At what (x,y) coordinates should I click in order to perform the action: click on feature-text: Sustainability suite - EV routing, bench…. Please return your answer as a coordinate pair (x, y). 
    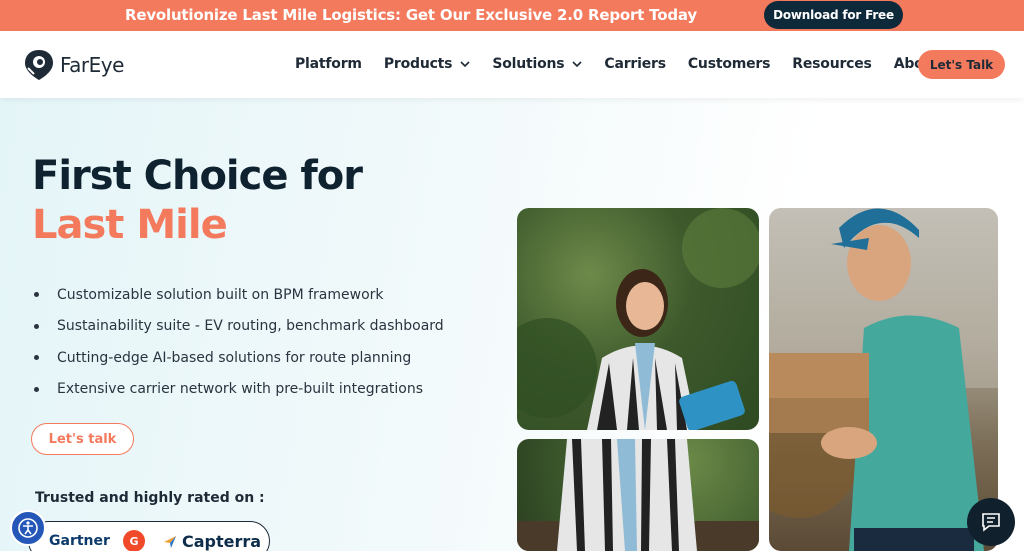
    Looking at the image, I should click on (250, 326).